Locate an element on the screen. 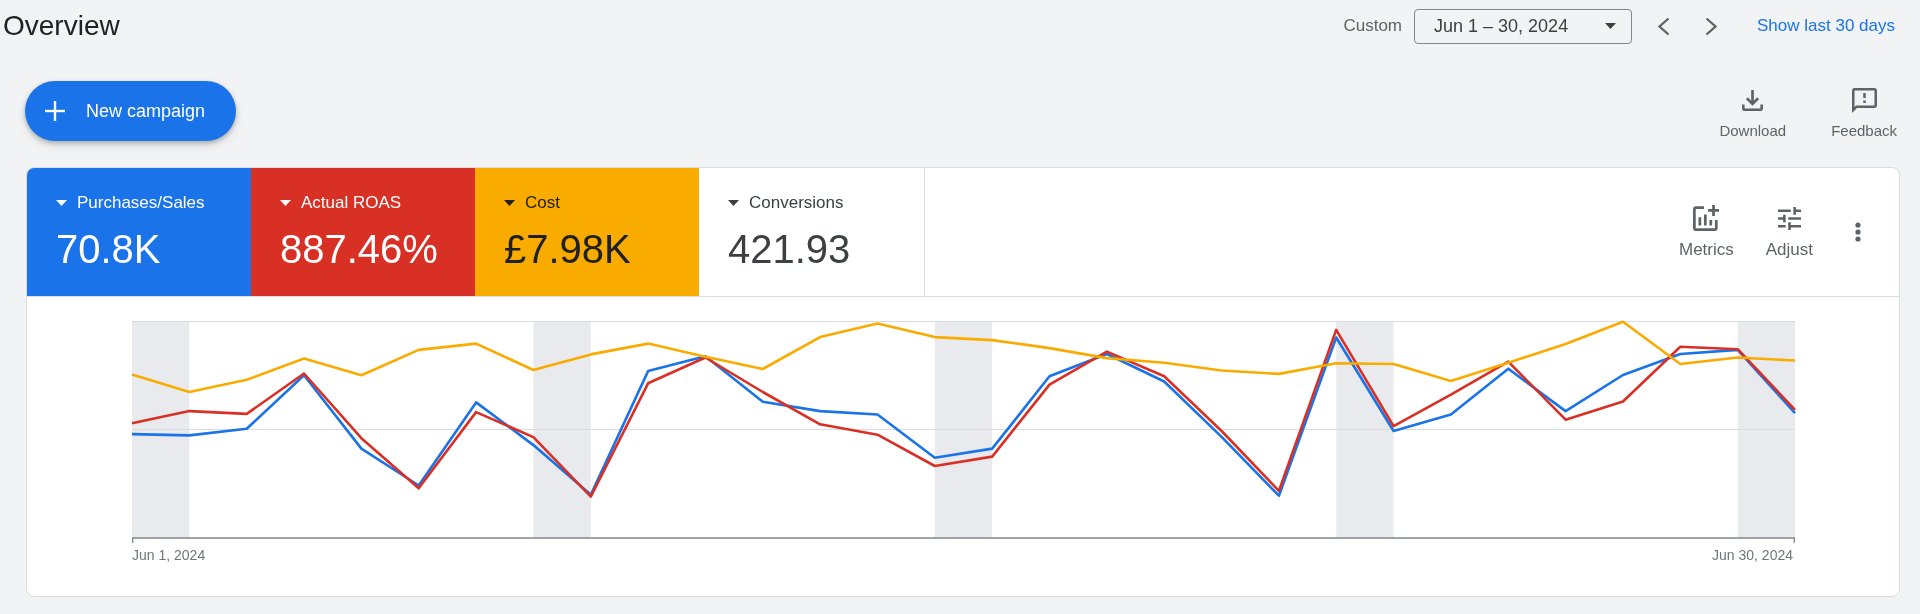  metric-tile: Actual ROAS 887.46% is located at coordinates (363, 232).